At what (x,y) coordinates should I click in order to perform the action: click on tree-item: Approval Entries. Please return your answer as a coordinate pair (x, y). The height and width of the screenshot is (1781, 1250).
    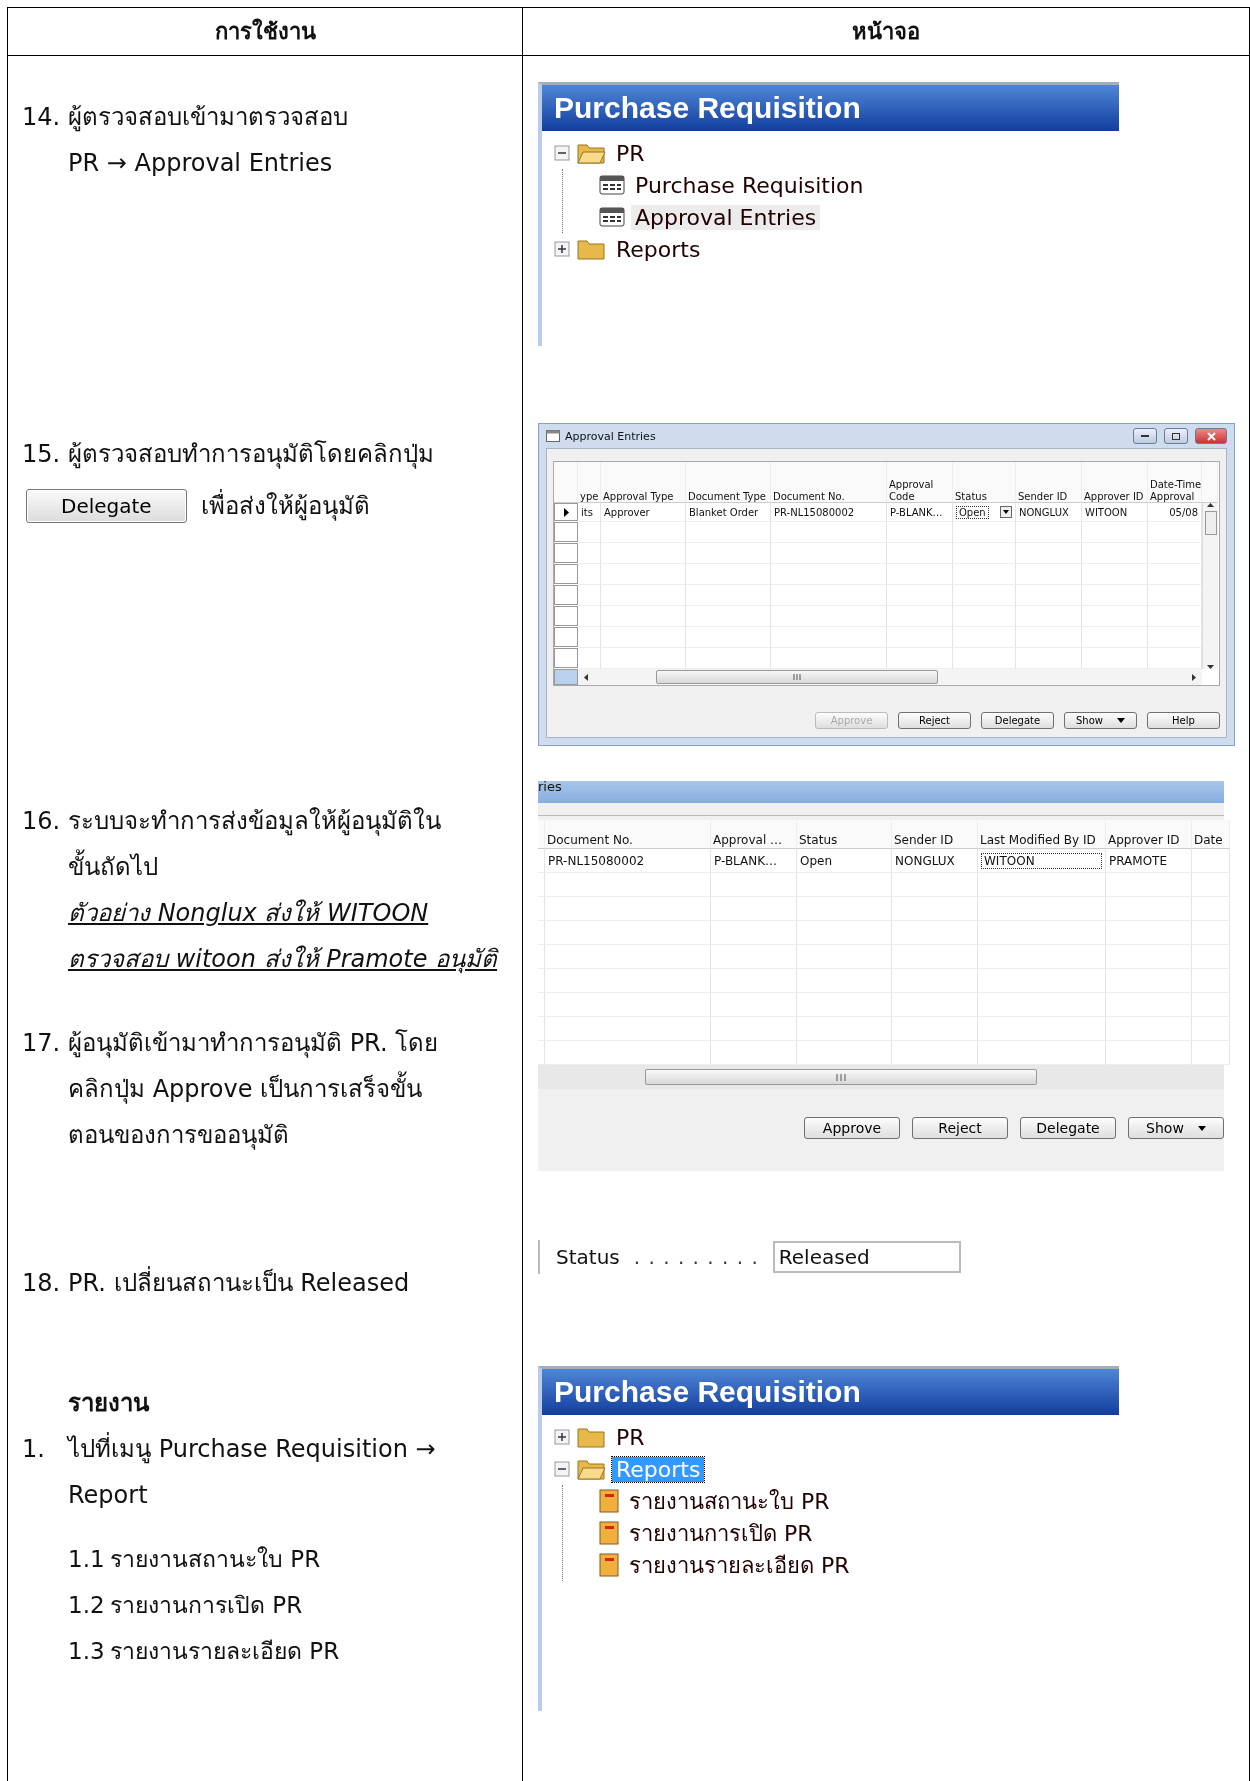
    Looking at the image, I should click on (726, 217).